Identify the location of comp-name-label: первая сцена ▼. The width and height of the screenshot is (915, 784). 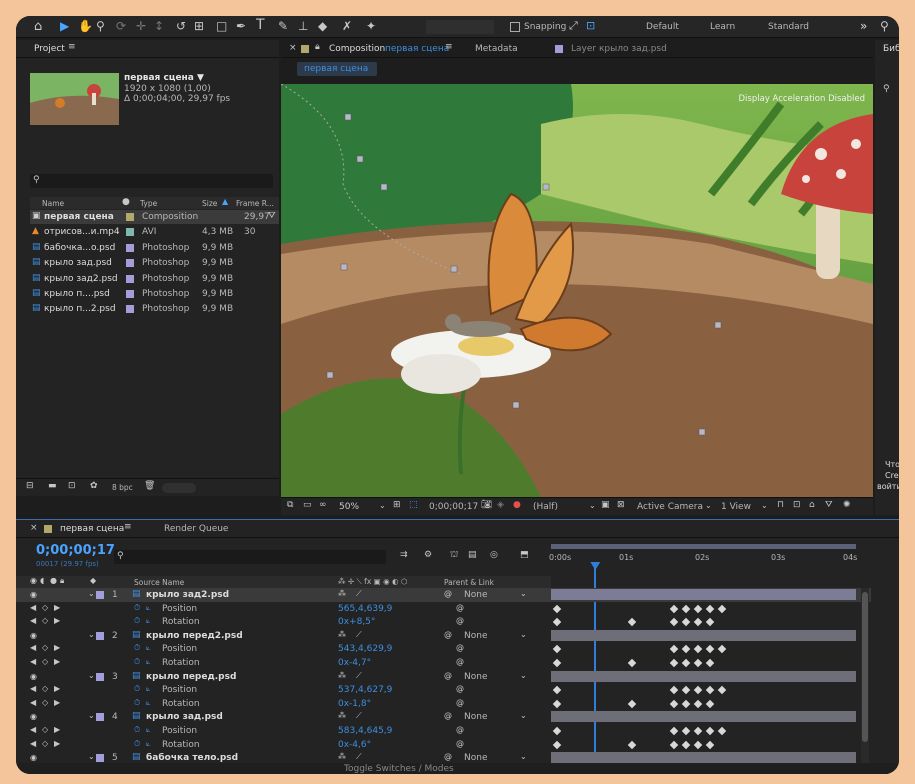
(164, 78).